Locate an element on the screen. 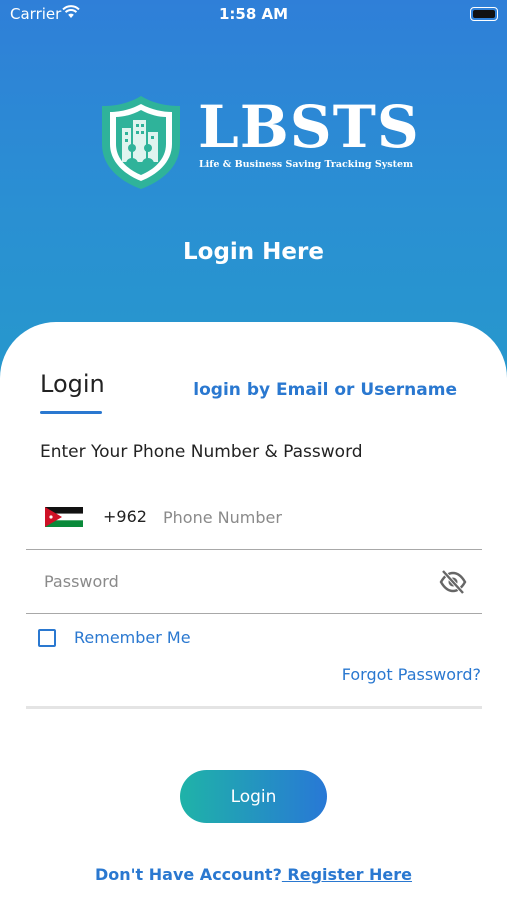 This screenshot has width=507, height=900. register-prompt: Don't Have Account? Register Here is located at coordinates (253, 874).